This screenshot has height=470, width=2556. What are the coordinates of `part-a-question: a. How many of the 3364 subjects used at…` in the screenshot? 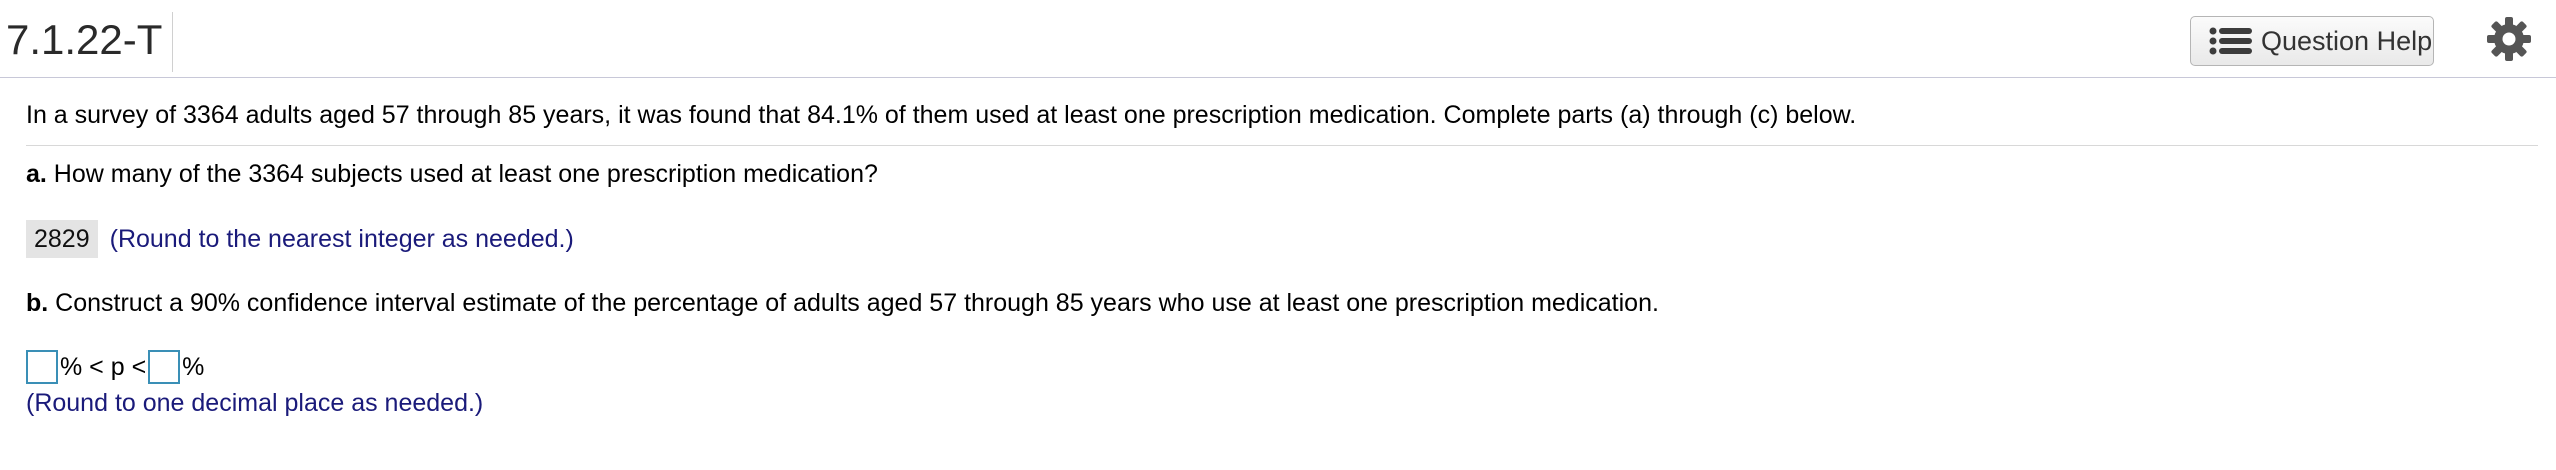 It's located at (452, 174).